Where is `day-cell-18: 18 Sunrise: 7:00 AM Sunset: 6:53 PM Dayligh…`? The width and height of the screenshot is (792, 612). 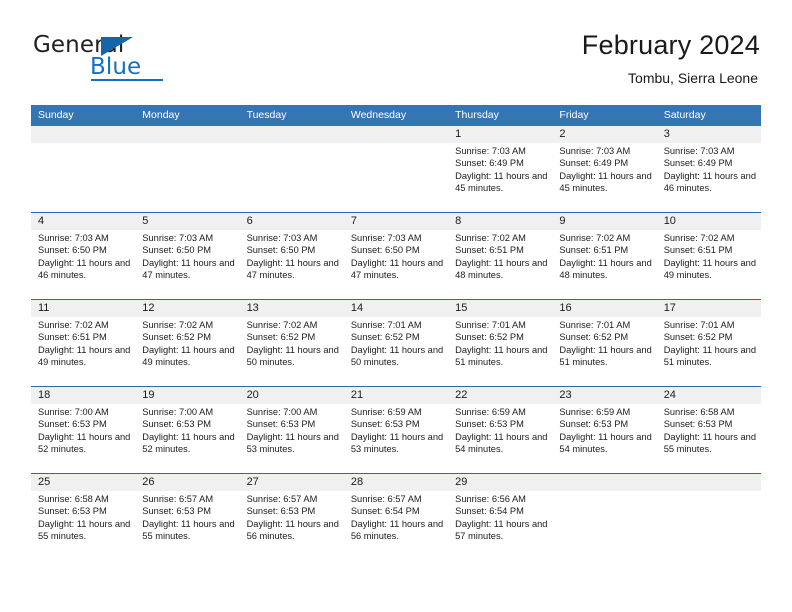 day-cell-18: 18 Sunrise: 7:00 AM Sunset: 6:53 PM Dayligh… is located at coordinates (83, 430).